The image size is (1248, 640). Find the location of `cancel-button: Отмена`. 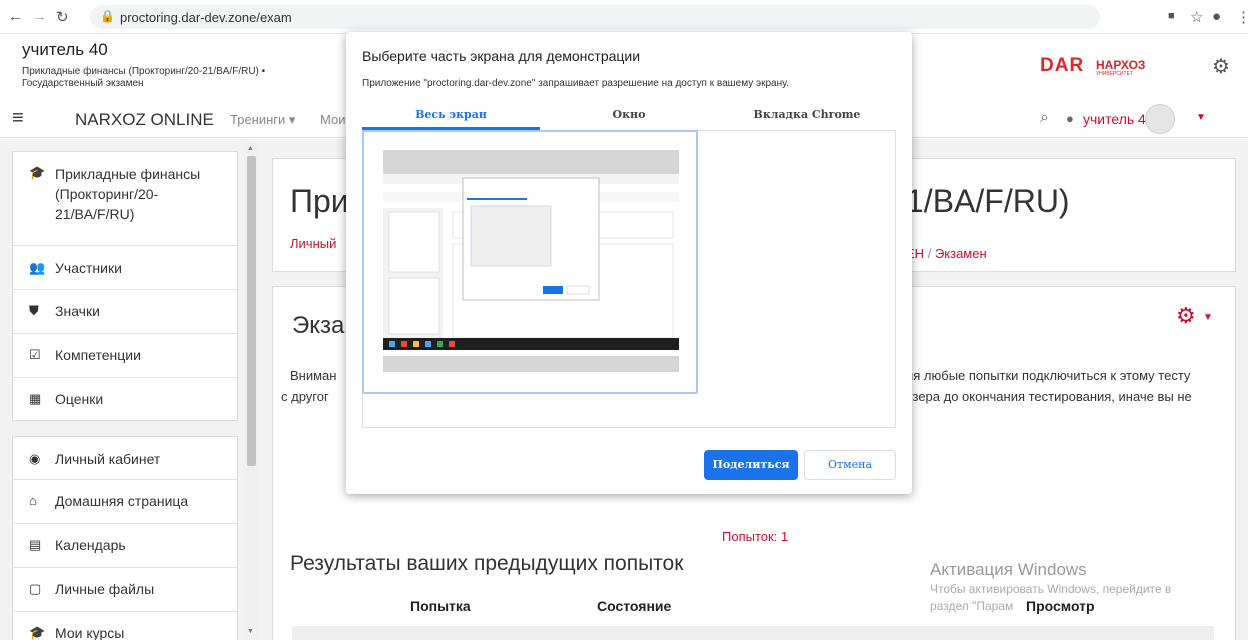

cancel-button: Отмена is located at coordinates (850, 465).